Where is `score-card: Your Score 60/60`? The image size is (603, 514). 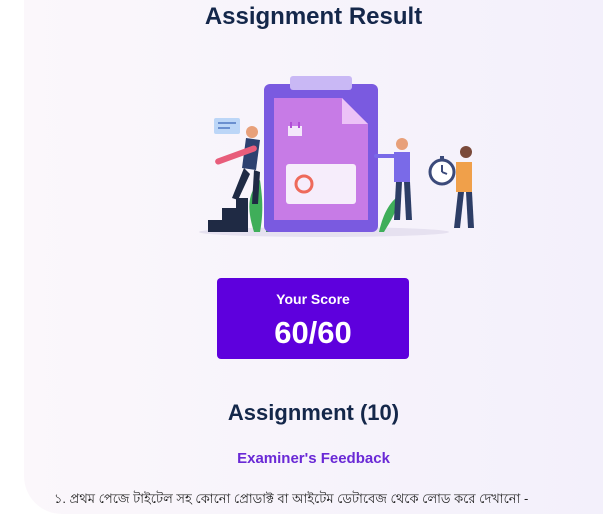 score-card: Your Score 60/60 is located at coordinates (313, 318).